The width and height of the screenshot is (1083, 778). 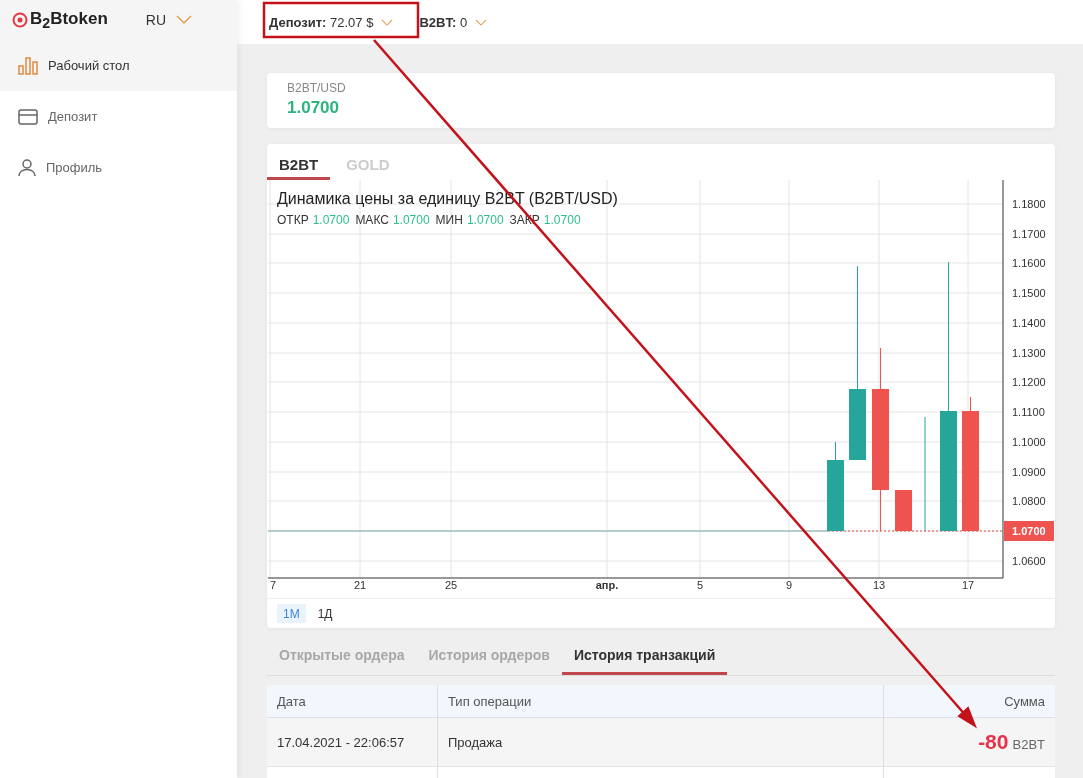 I want to click on y-tick-label: 1.1200, so click(x=1029, y=382).